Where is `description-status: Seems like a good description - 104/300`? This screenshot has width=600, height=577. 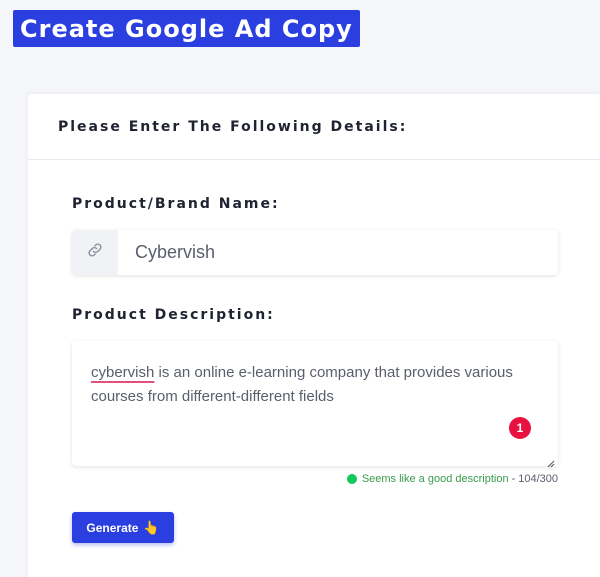
description-status: Seems like a good description - 104/300 is located at coordinates (452, 479).